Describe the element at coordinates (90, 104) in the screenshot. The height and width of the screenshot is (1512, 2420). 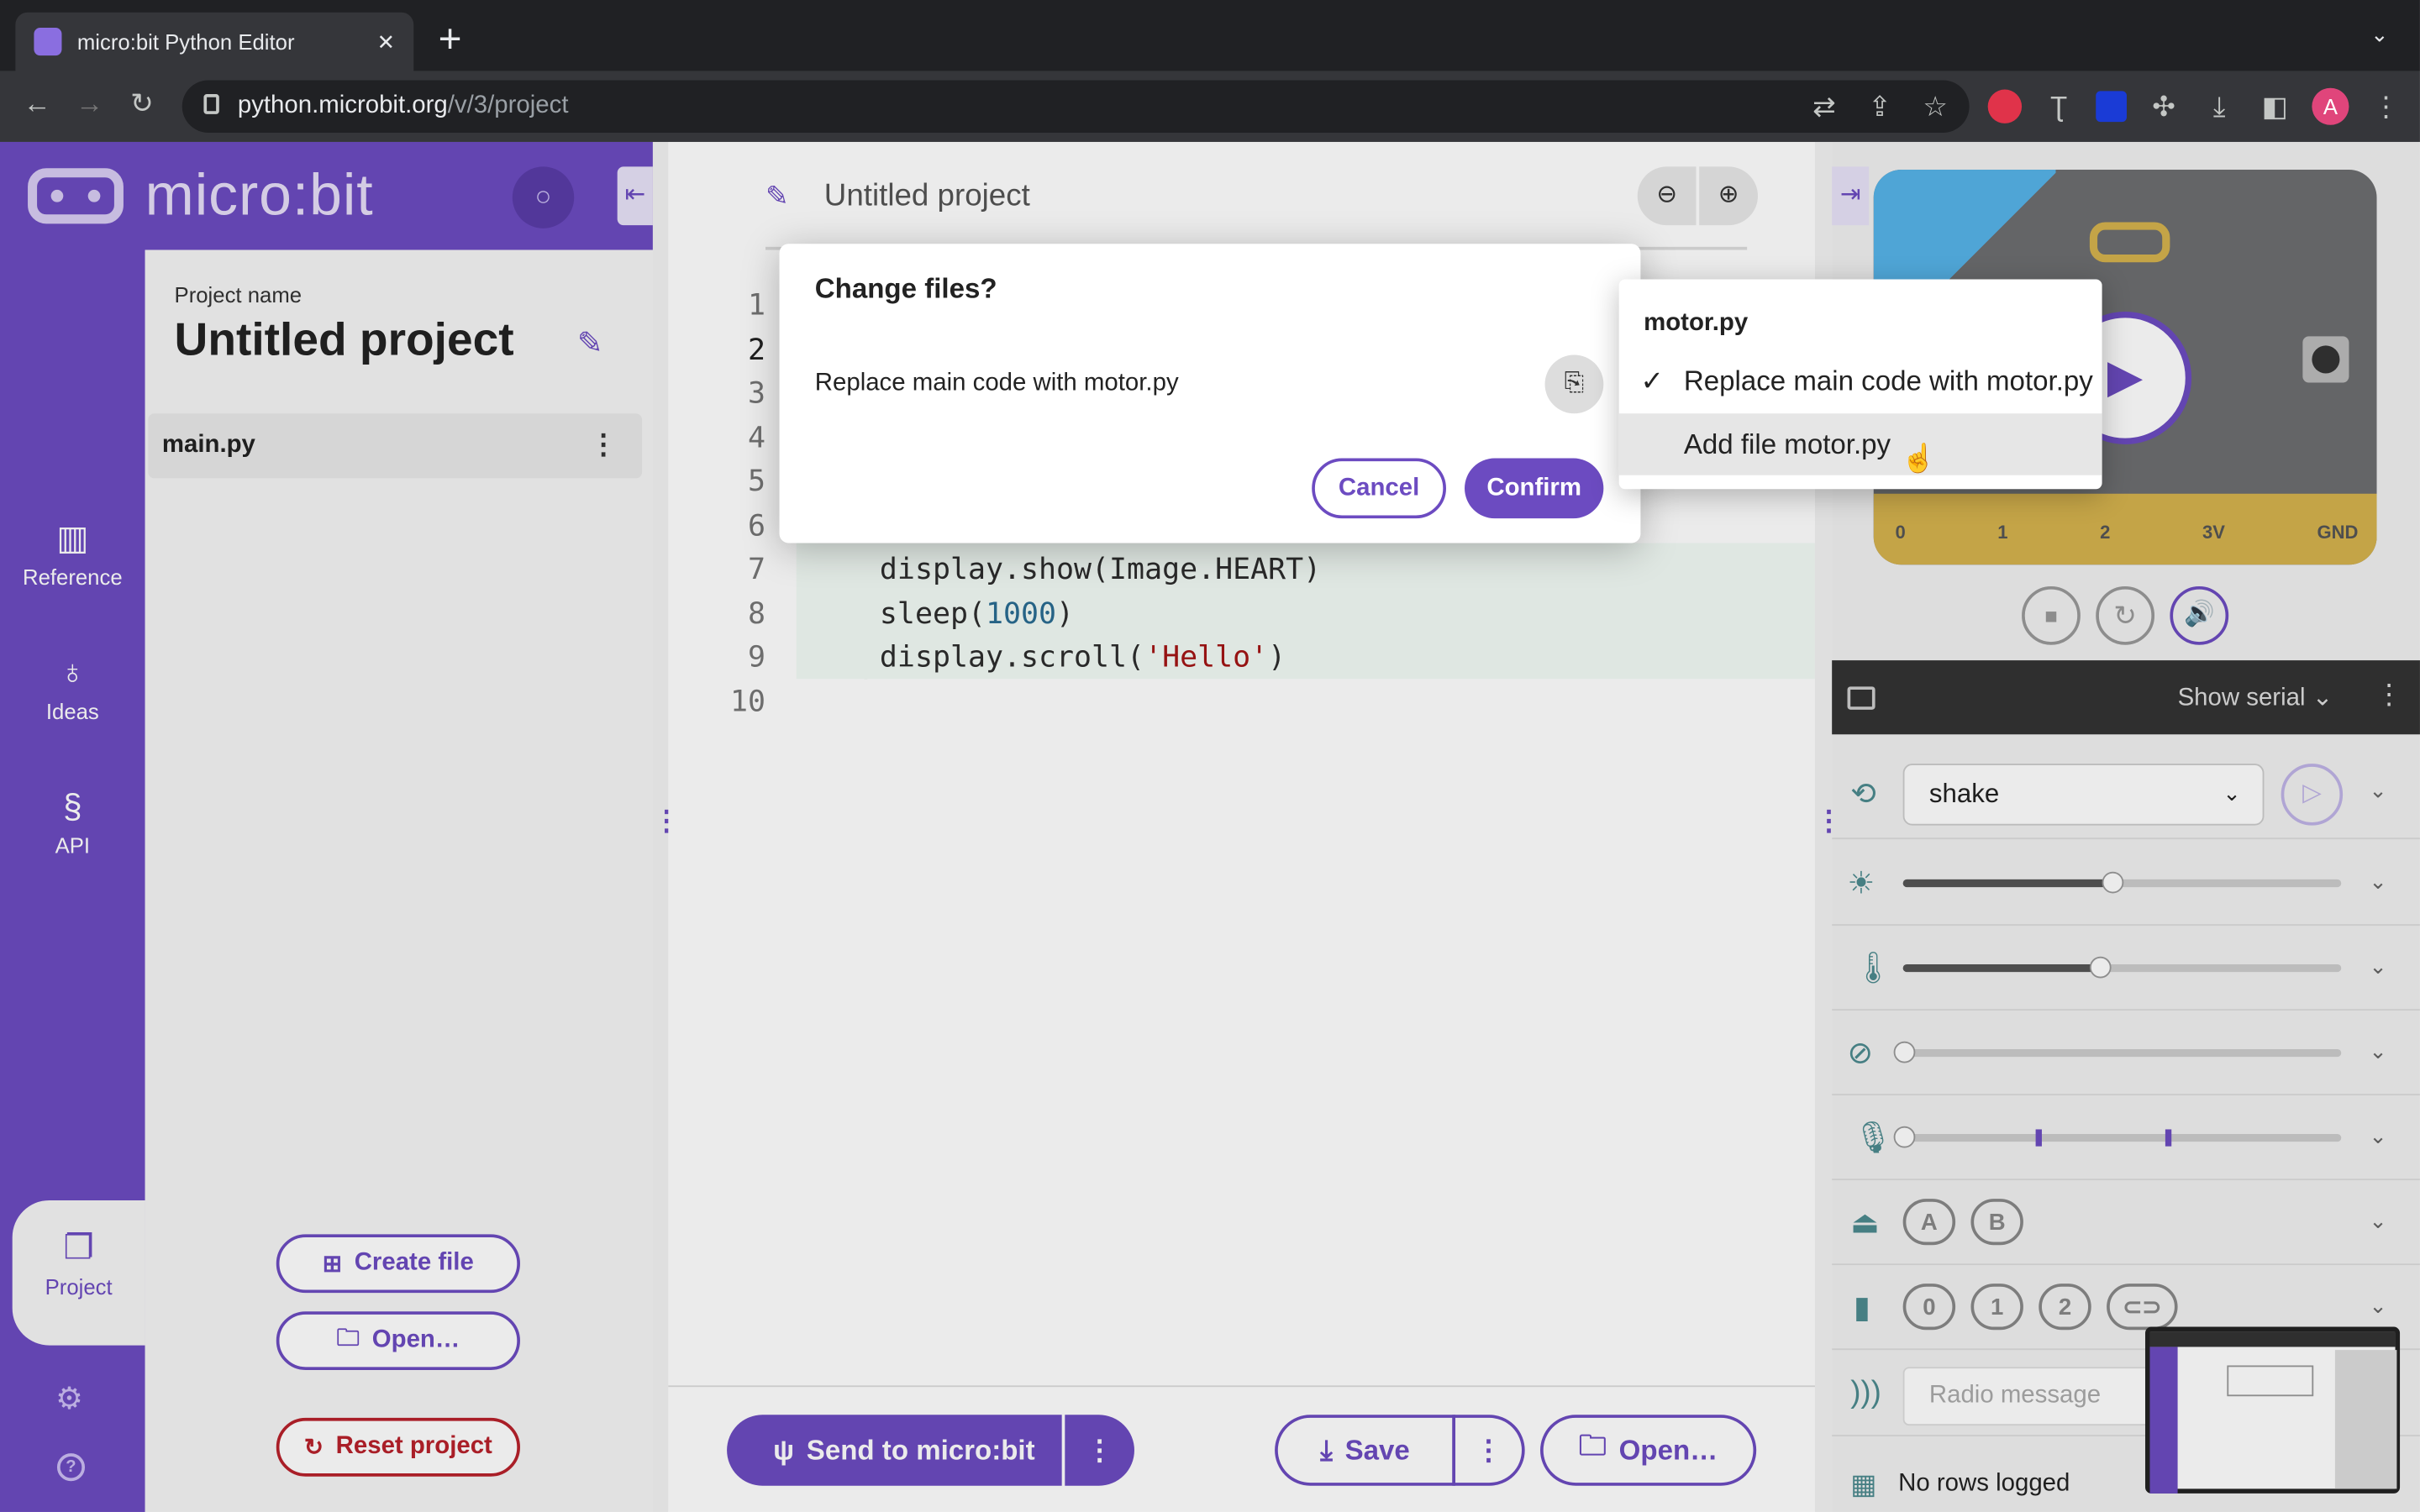
I see `forward-icon: →` at that location.